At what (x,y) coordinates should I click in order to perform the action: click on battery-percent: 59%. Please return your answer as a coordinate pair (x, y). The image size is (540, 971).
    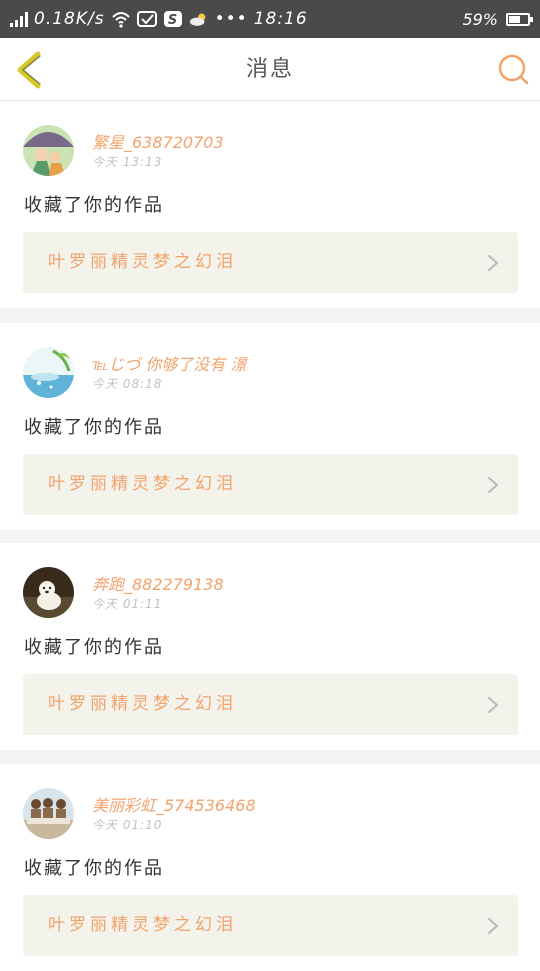
    Looking at the image, I should click on (480, 19).